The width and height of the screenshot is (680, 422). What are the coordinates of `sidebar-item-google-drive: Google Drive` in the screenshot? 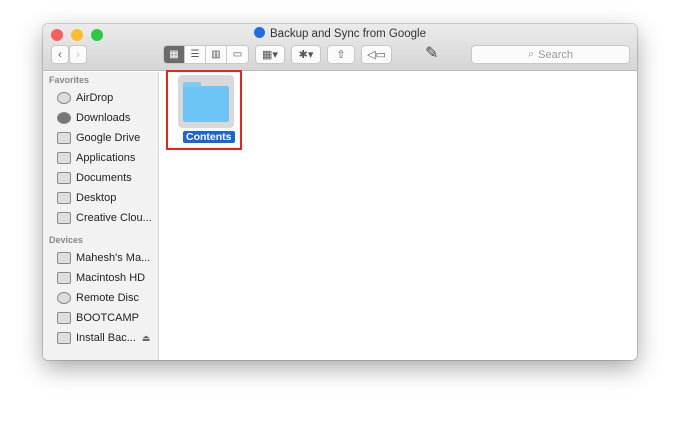 It's located at (100, 138).